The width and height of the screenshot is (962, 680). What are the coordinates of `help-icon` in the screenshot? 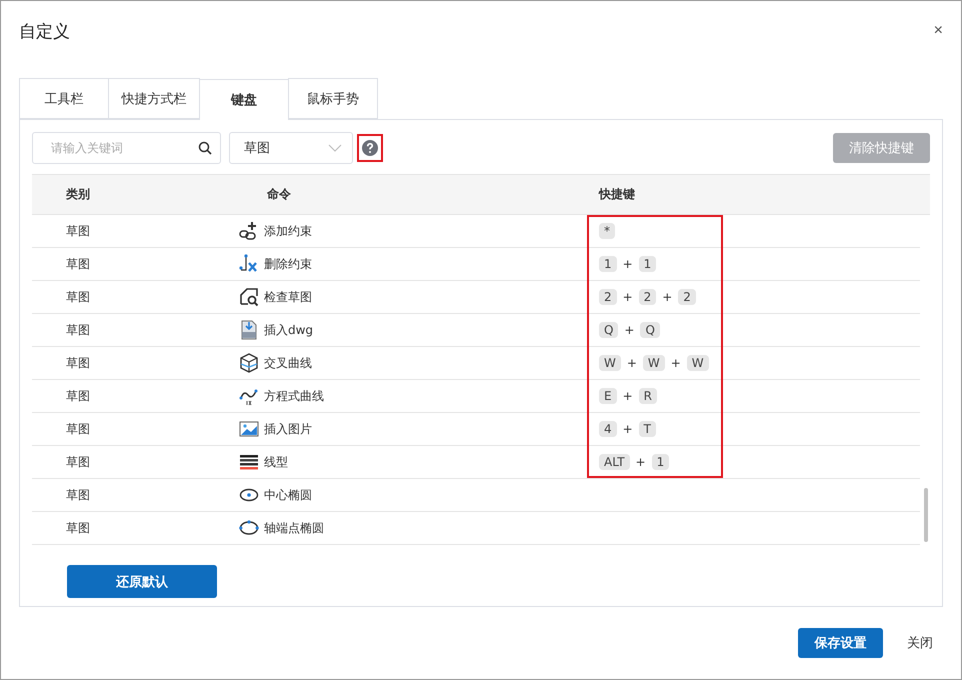 It's located at (370, 148).